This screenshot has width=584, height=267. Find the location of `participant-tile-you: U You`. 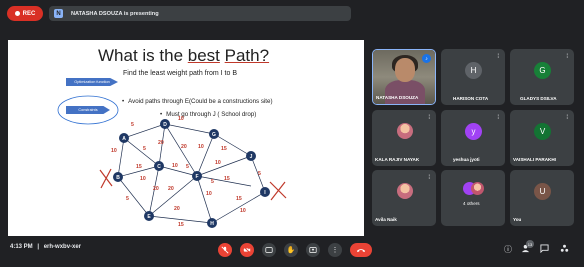

participant-tile-you: U You is located at coordinates (542, 198).